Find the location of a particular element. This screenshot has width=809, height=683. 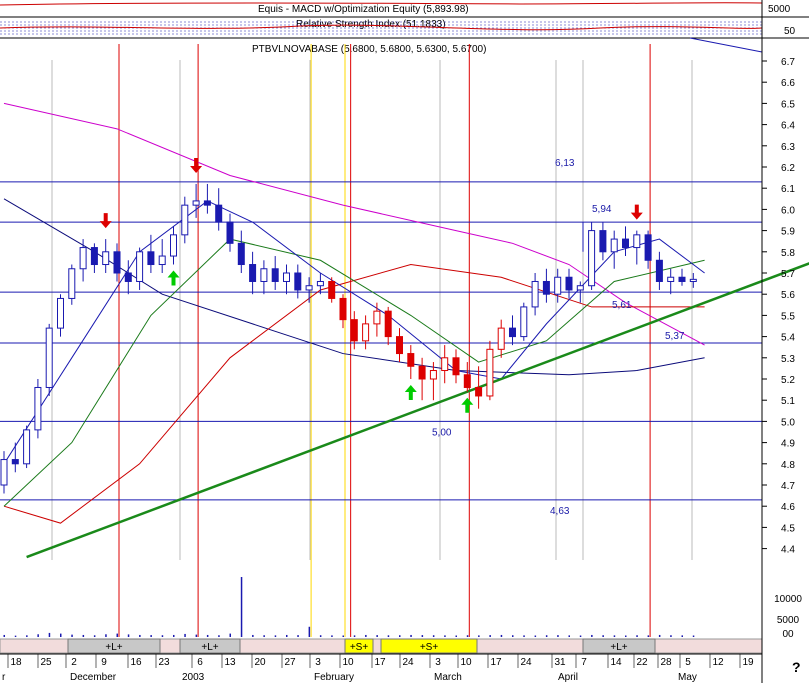

month-axis: r December 2003 February March April May is located at coordinates (349, 677).